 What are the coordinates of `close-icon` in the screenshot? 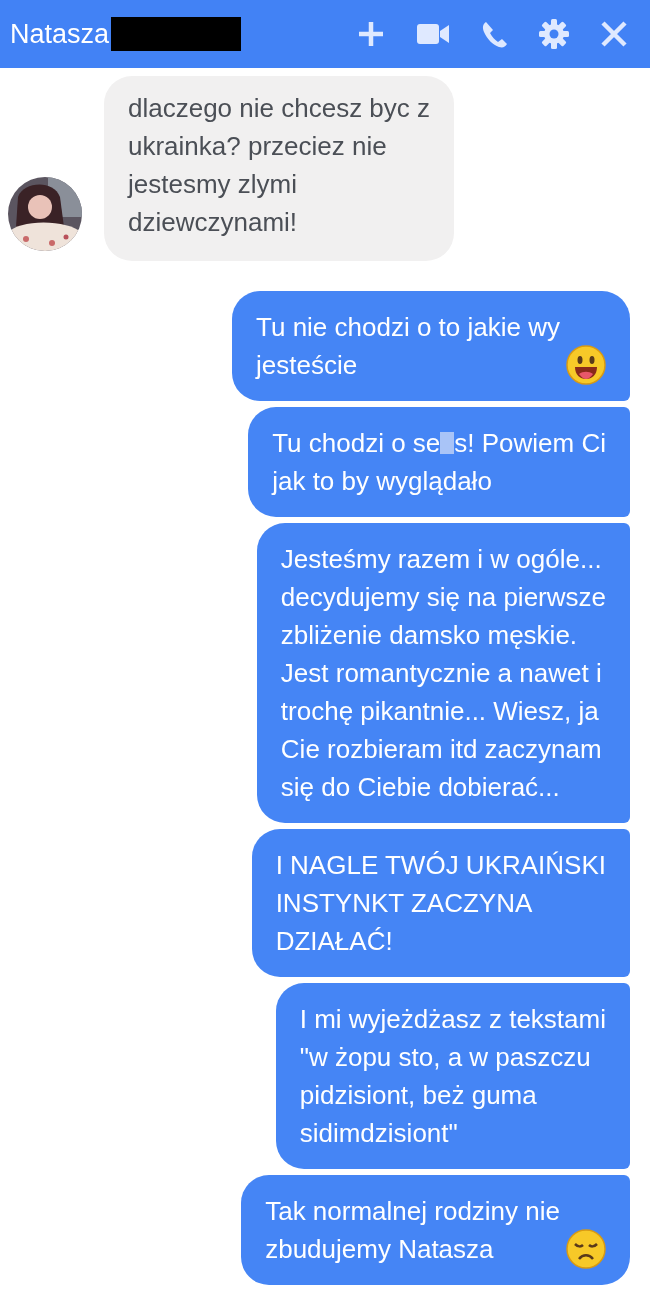 It's located at (614, 34).